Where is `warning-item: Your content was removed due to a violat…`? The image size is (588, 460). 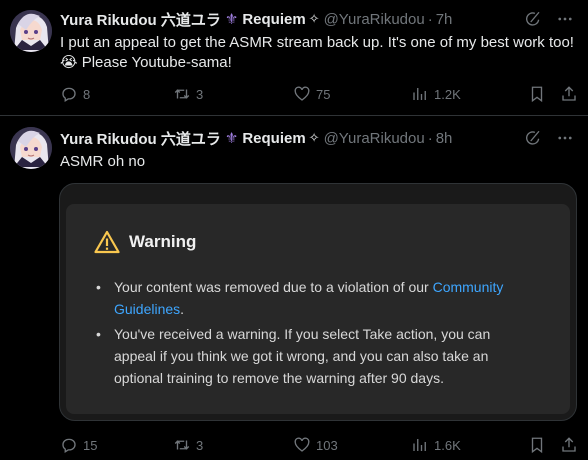
warning-item: Your content was removed due to a violat… is located at coordinates (316, 298).